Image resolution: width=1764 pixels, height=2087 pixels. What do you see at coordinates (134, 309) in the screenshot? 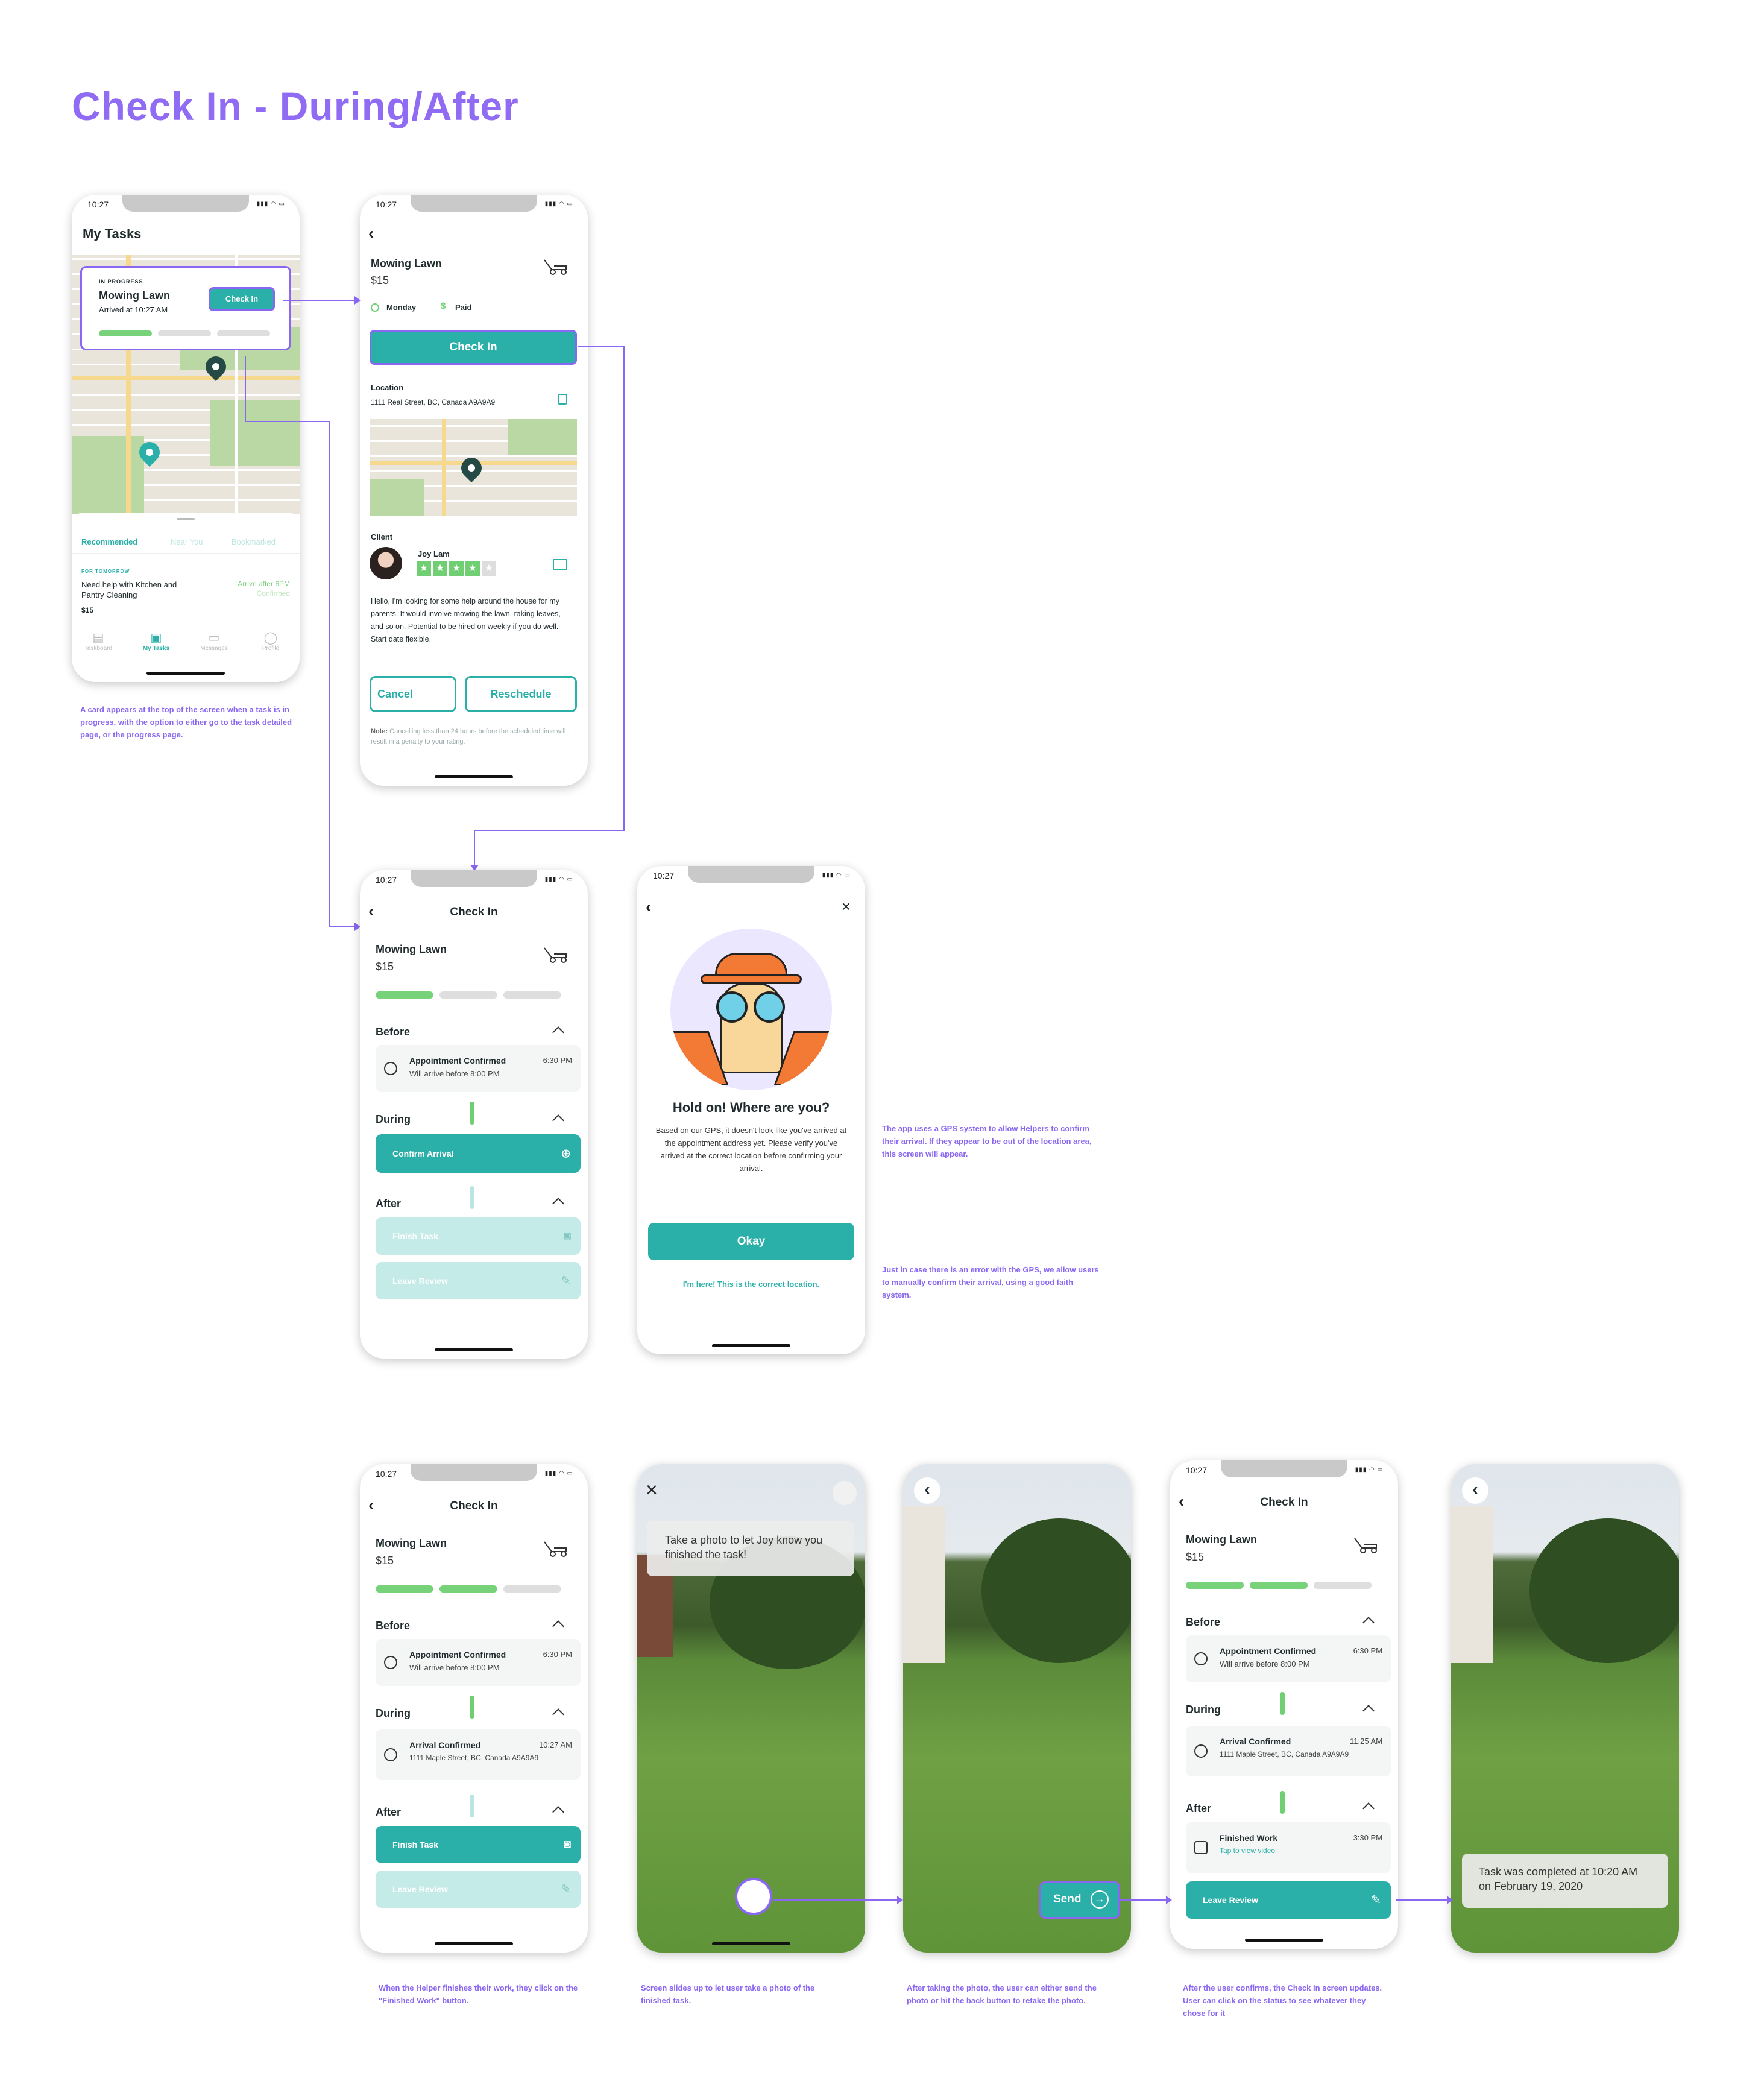
I see `arrived-time: Arrived at 10:27 AM` at bounding box center [134, 309].